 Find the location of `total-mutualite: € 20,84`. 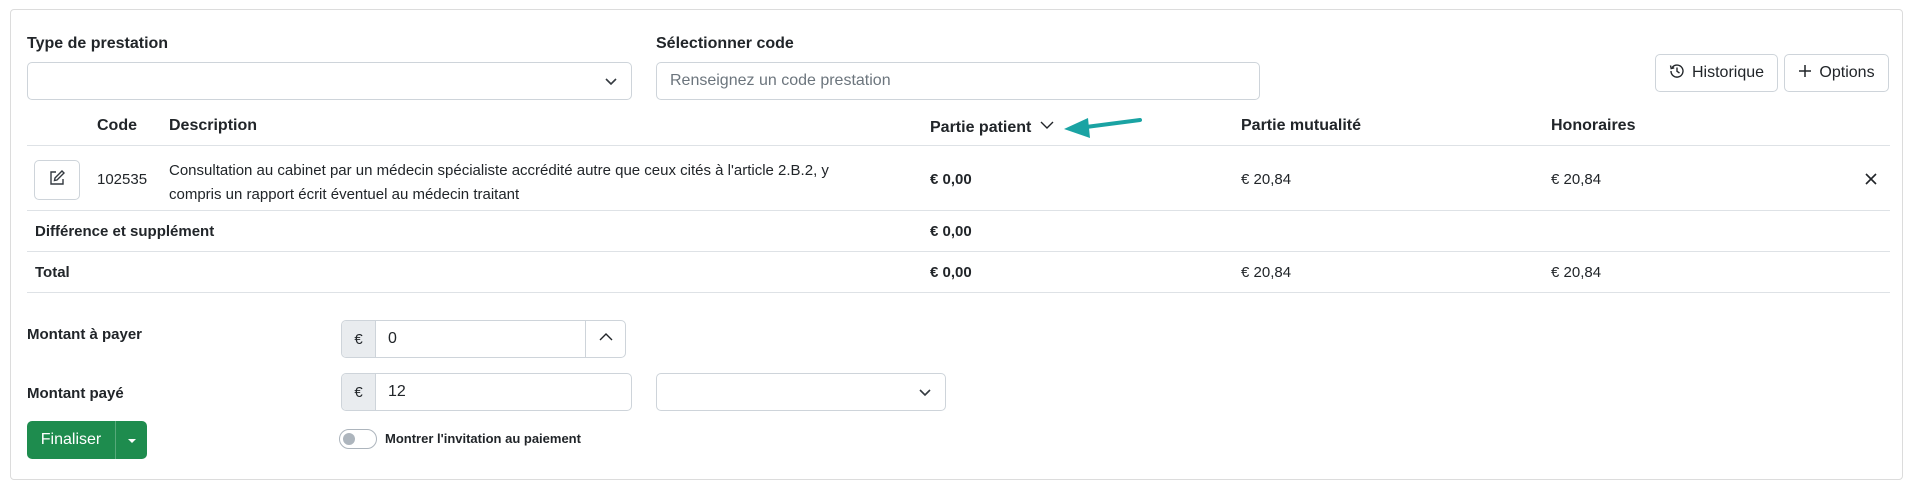

total-mutualite: € 20,84 is located at coordinates (1266, 272).